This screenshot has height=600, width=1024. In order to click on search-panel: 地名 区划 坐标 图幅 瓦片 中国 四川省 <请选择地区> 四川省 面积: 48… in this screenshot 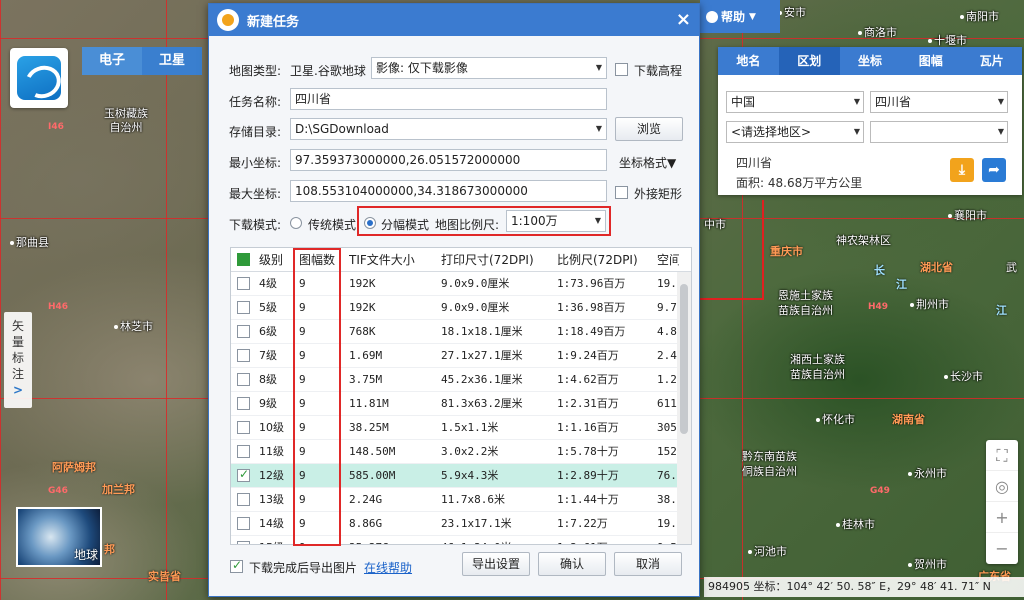, I will do `click(870, 121)`.